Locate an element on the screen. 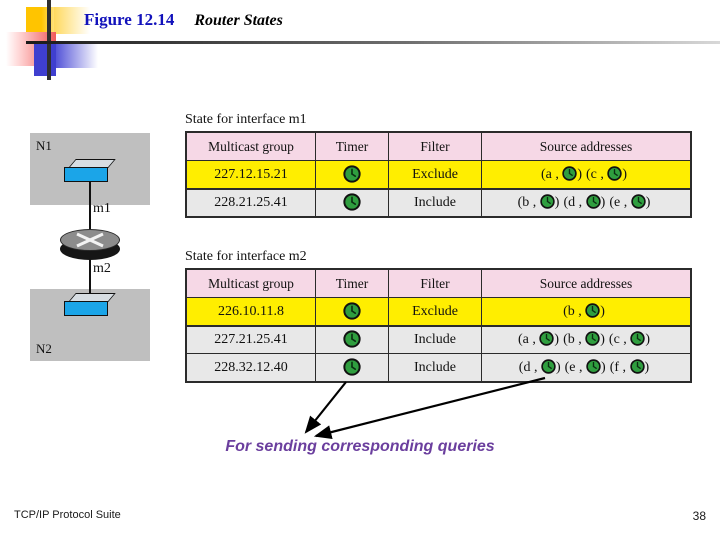  host-n1 is located at coordinates (90, 171).